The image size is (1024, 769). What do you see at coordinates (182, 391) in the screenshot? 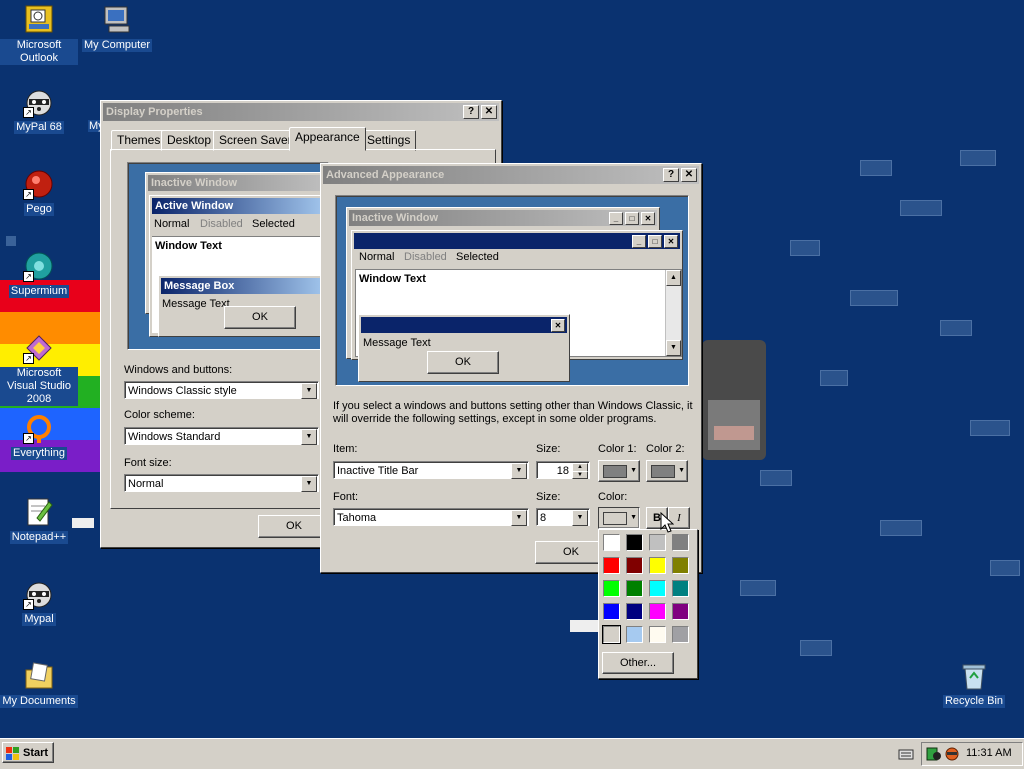
I see `select-value: Windows Classic style` at bounding box center [182, 391].